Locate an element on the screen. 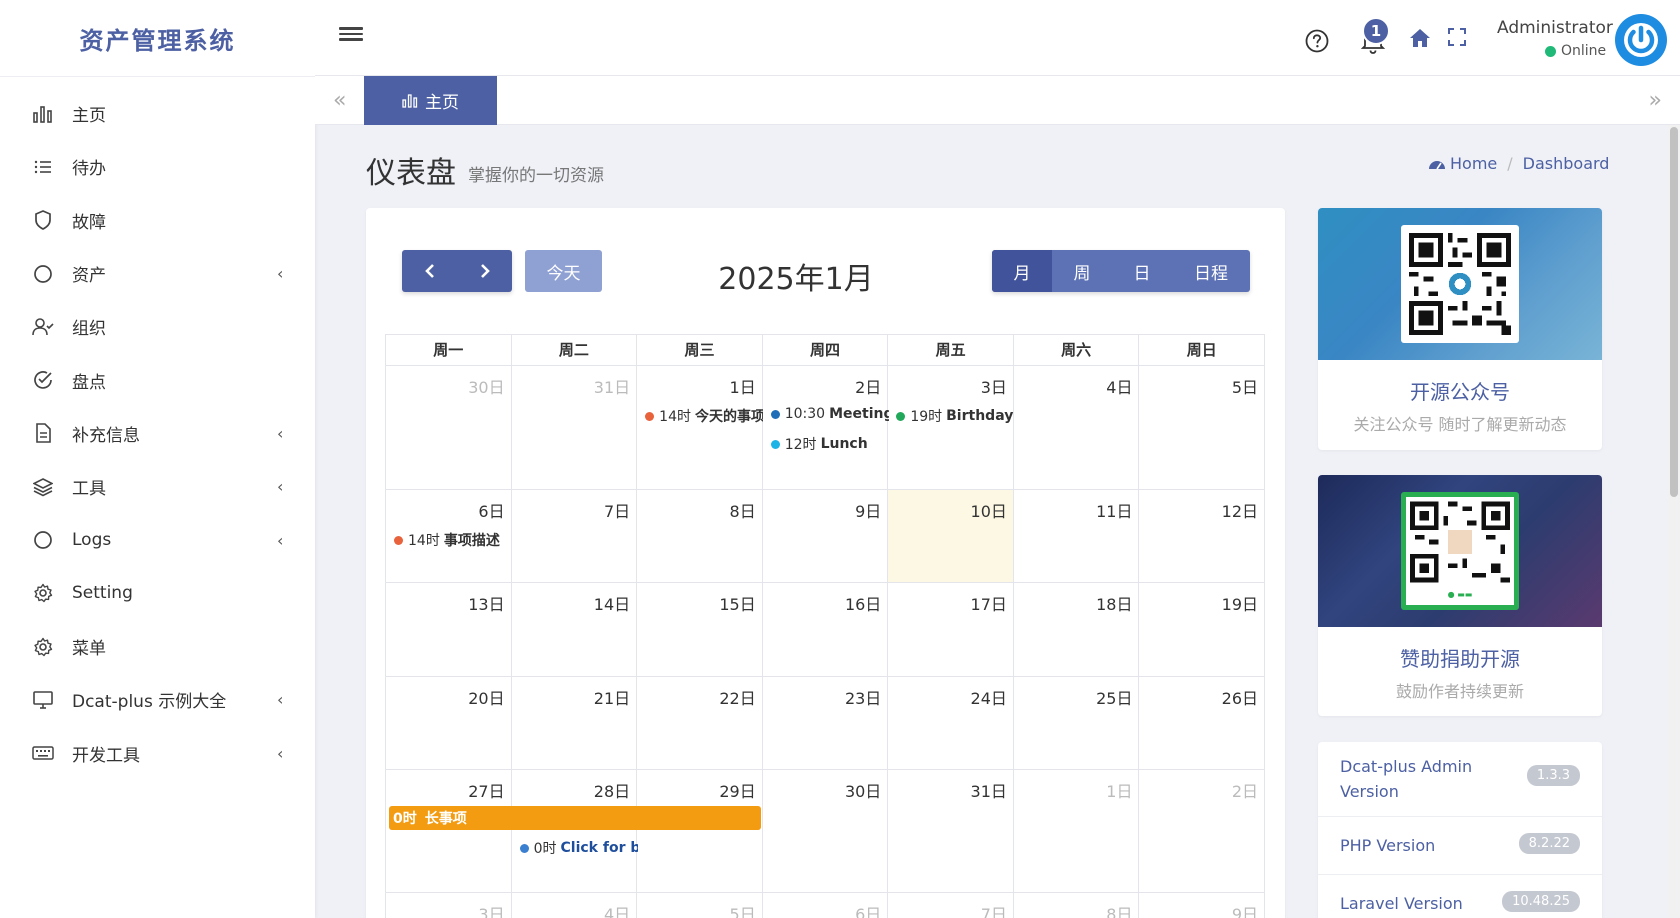  calendar-day: 18日 is located at coordinates (1077, 629).